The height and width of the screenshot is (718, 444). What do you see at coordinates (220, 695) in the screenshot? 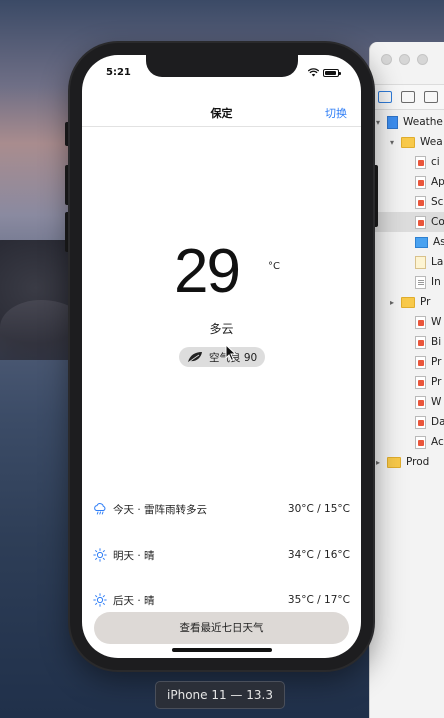
I see `simulator-device-label: iPhone 11 — 13.3` at bounding box center [220, 695].